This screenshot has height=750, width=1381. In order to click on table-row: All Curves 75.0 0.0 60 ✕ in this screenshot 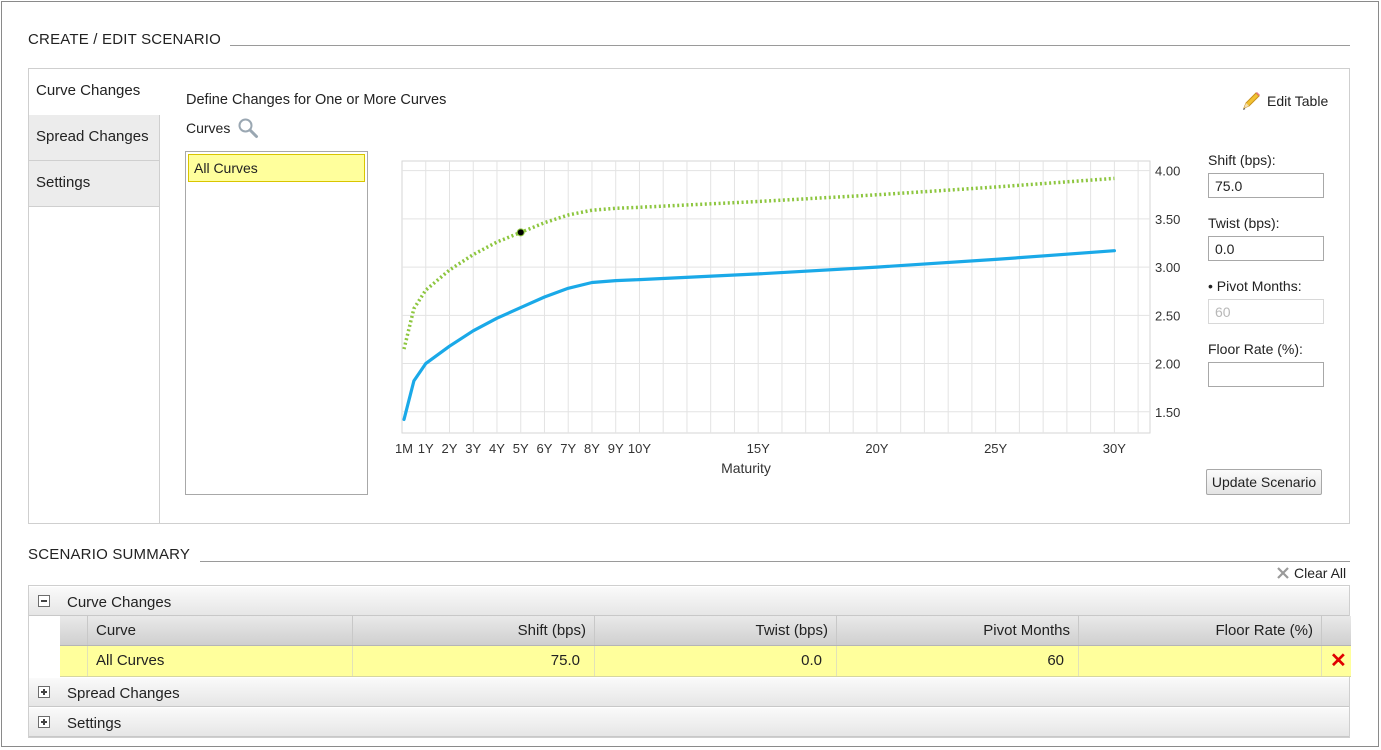, I will do `click(705, 661)`.